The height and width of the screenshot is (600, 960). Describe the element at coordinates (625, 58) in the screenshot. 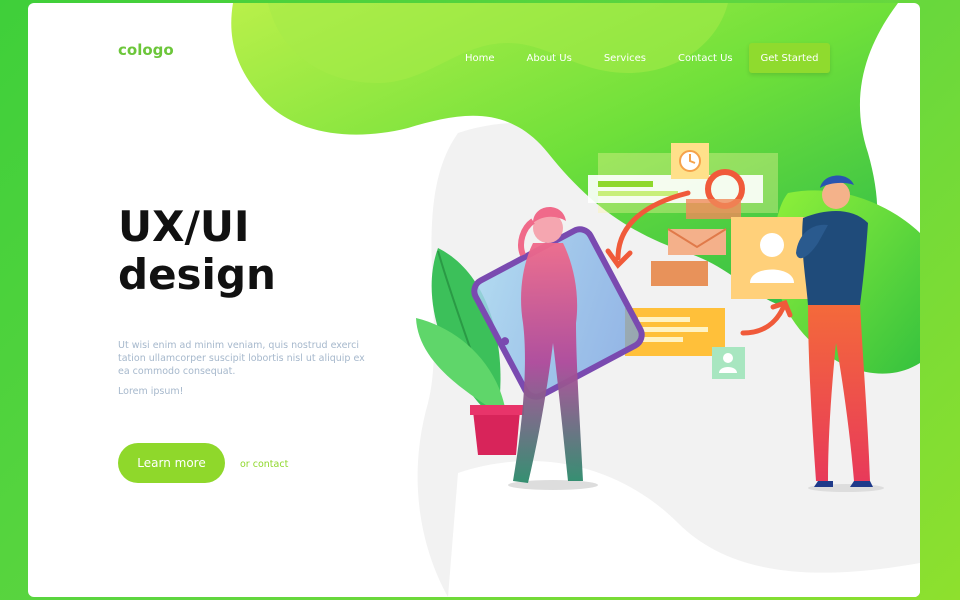

I see `nav-services: Services` at that location.